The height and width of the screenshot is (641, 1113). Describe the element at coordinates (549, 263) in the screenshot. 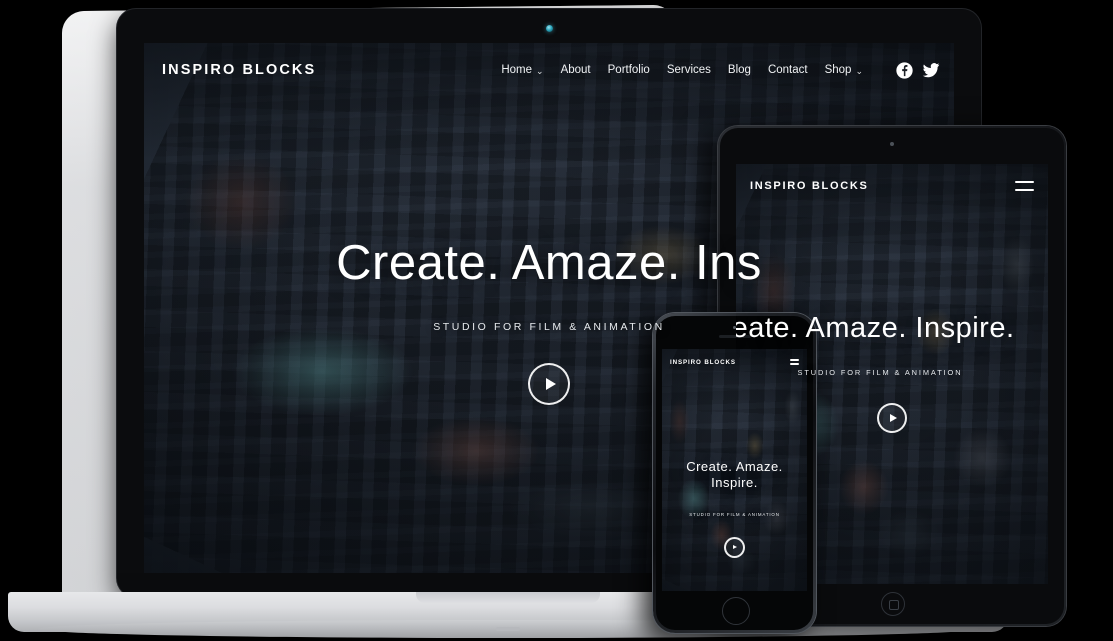

I see `hero-headline: Create. Amaze. Ins` at that location.